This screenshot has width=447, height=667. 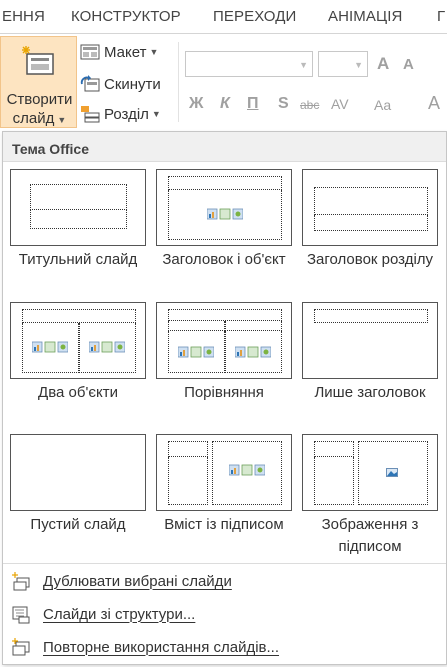 I want to click on reset-button: Скинути, so click(x=120, y=84).